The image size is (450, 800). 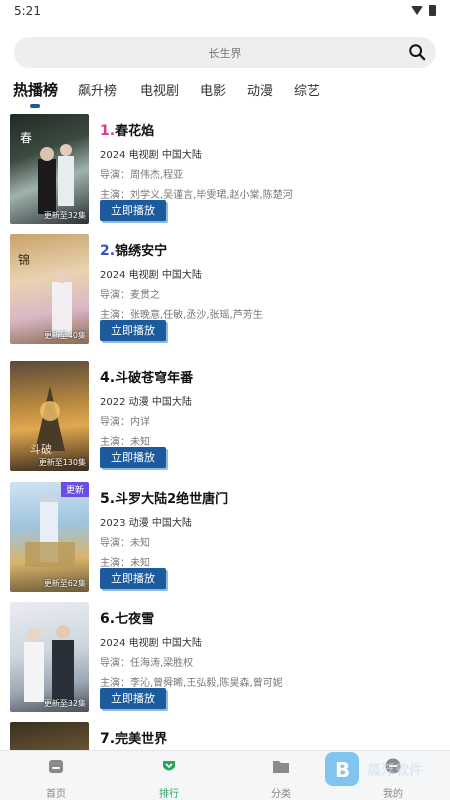 I want to click on search-placeholder: 长生界, so click(x=225, y=53).